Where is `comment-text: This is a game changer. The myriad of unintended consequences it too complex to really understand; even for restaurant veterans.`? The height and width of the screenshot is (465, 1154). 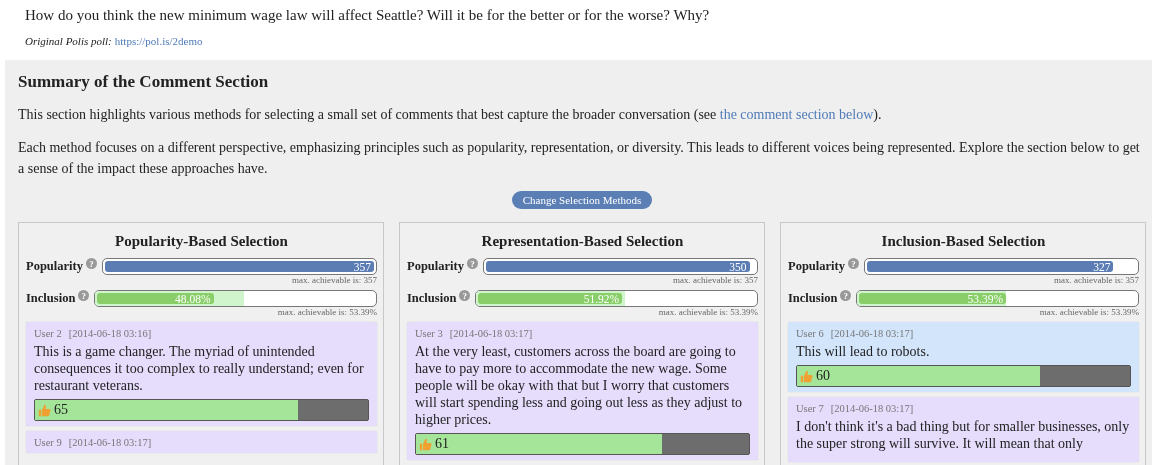 comment-text: This is a game changer. The myriad of unintended consequences it too complex to really understand; even for restaurant veterans. is located at coordinates (199, 368).